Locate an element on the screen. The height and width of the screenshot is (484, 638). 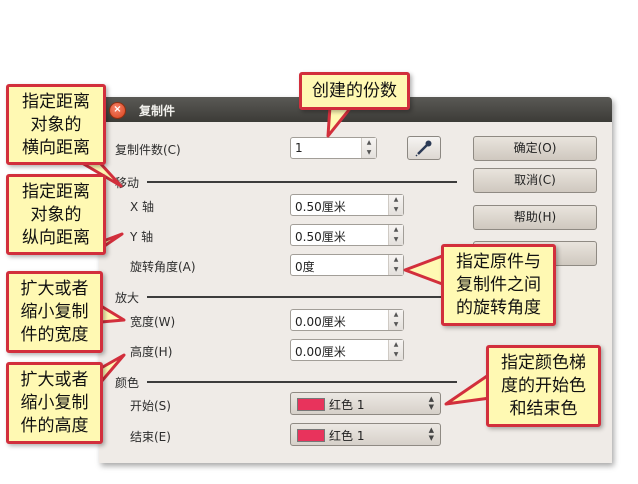
pointer-width is located at coordinates (112, 314).